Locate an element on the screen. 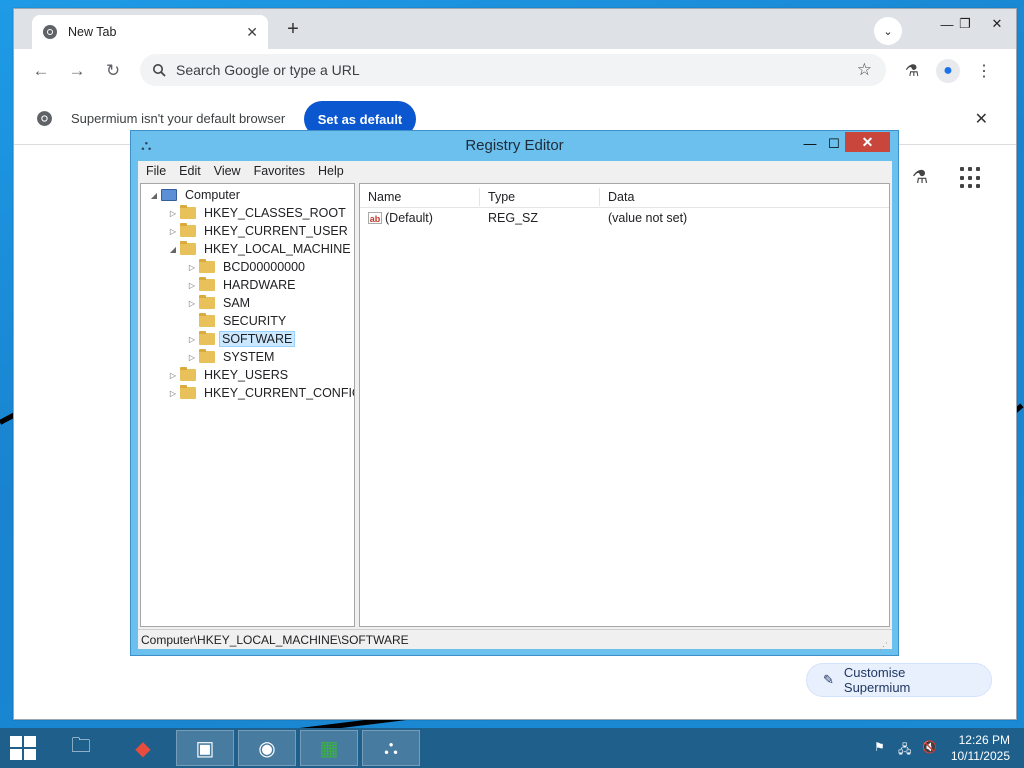  tree-node: ▷ SYSTEM is located at coordinates (232, 357).